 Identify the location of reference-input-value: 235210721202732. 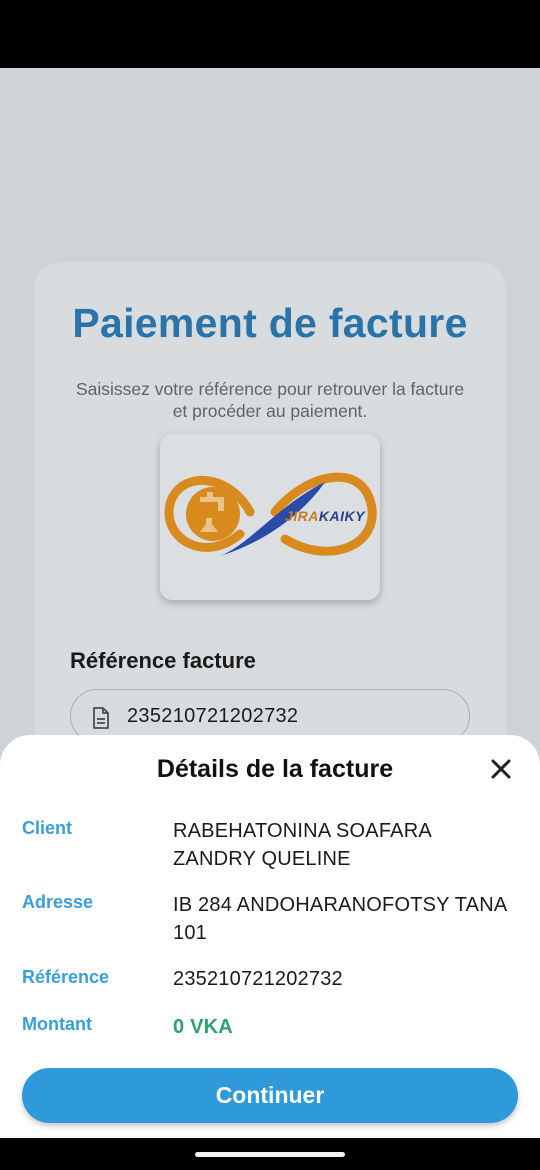
(213, 716).